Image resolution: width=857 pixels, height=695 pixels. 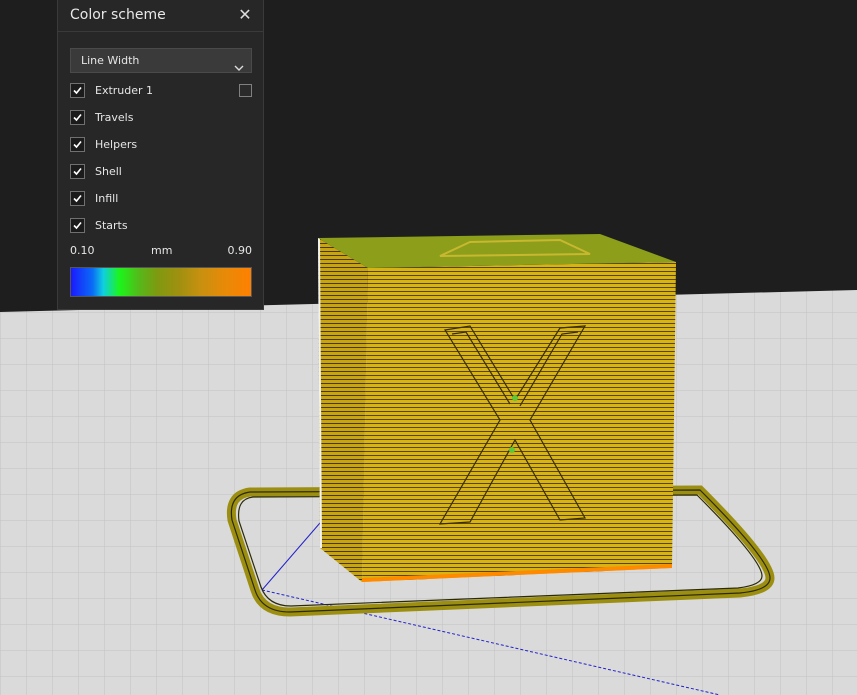 I want to click on checkbox-label: Starts, so click(x=111, y=225).